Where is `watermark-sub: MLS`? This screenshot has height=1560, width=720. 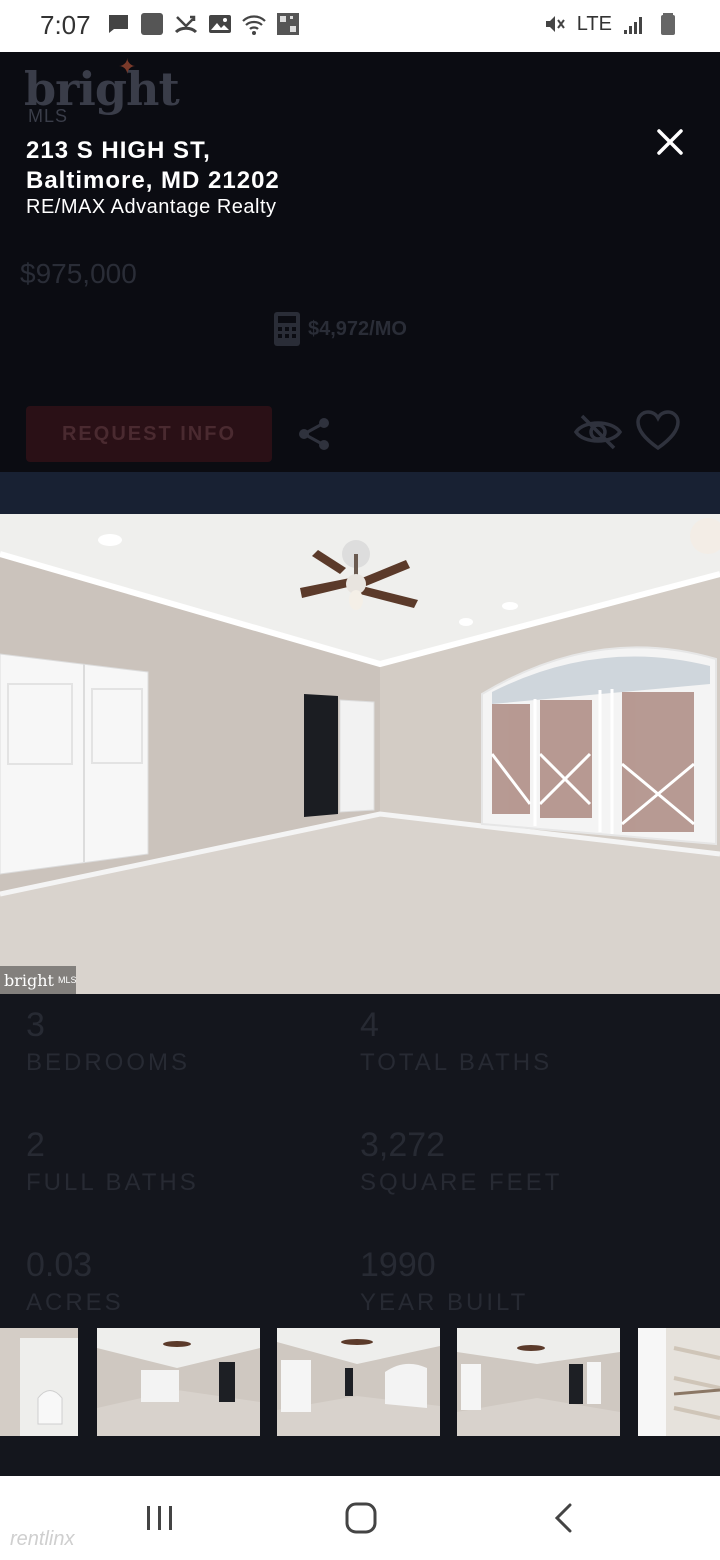 watermark-sub: MLS is located at coordinates (67, 980).